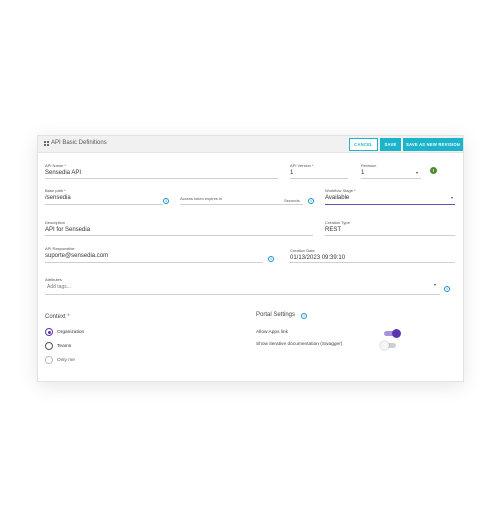 The height and width of the screenshot is (519, 500). What do you see at coordinates (368, 173) in the screenshot?
I see `revision-value: 1` at bounding box center [368, 173].